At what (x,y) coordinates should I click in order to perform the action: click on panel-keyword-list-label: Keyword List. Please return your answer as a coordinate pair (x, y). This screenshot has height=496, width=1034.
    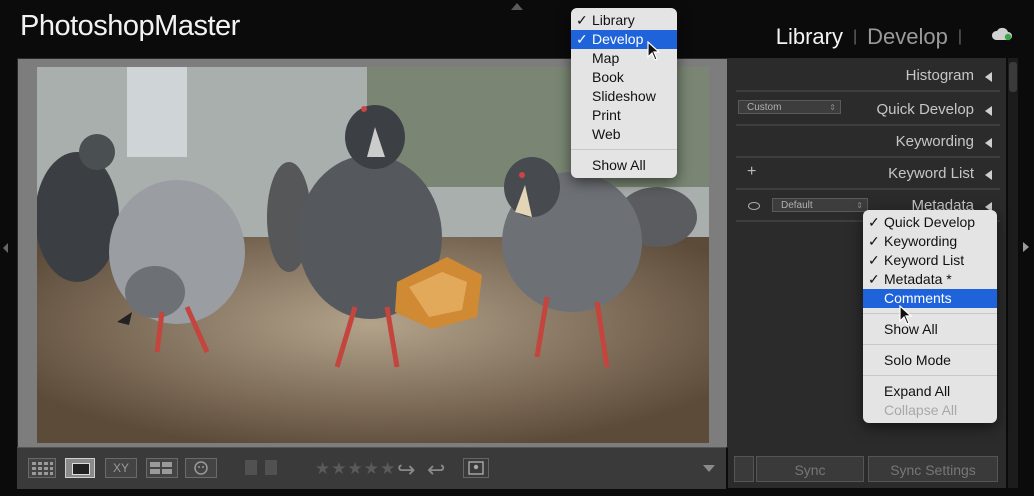
    Looking at the image, I should click on (931, 173).